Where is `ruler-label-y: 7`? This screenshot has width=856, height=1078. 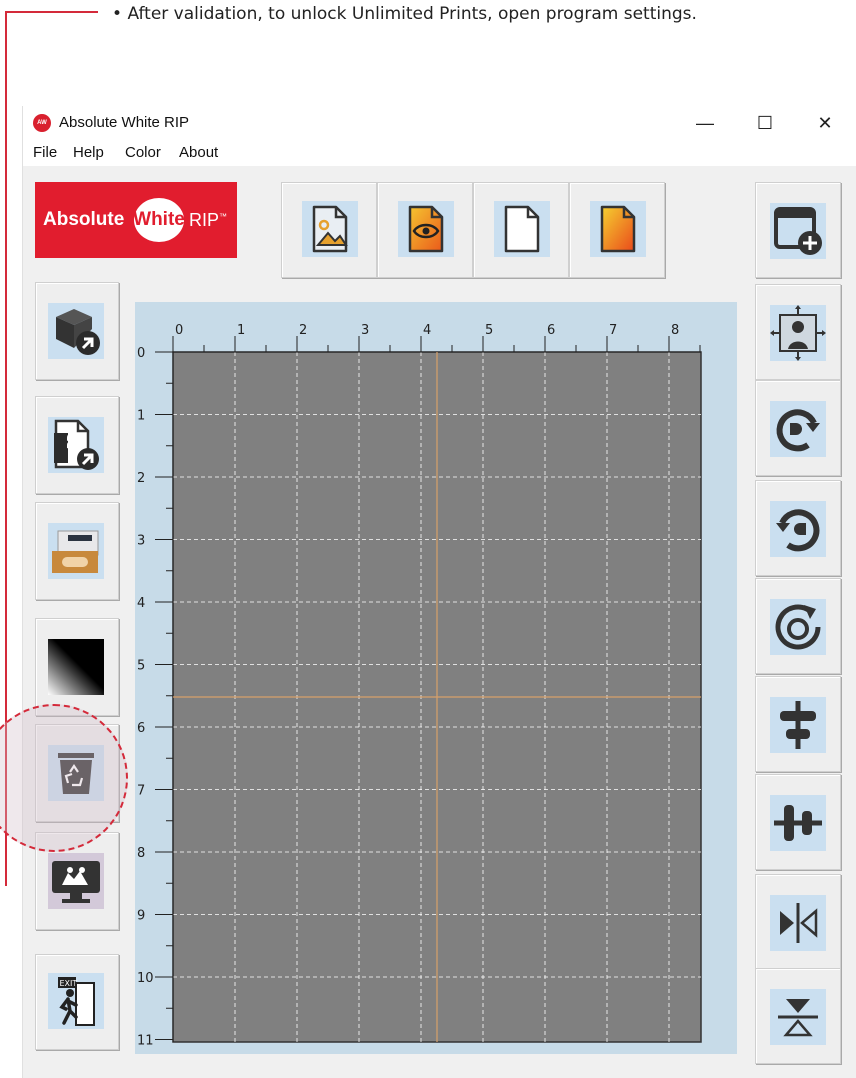
ruler-label-y: 7 is located at coordinates (141, 791).